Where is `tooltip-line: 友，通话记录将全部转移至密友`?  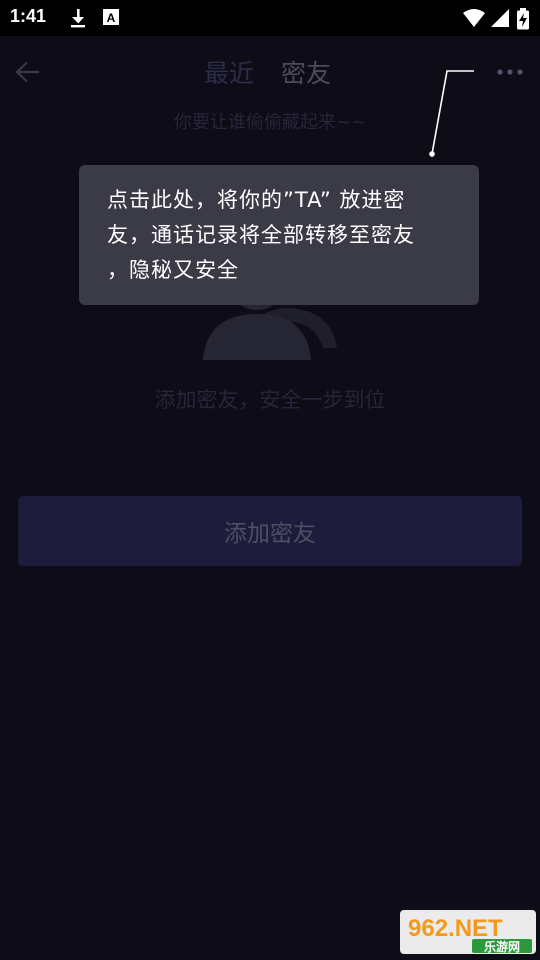
tooltip-line: 友，通话记录将全部转移至密友 is located at coordinates (261, 235).